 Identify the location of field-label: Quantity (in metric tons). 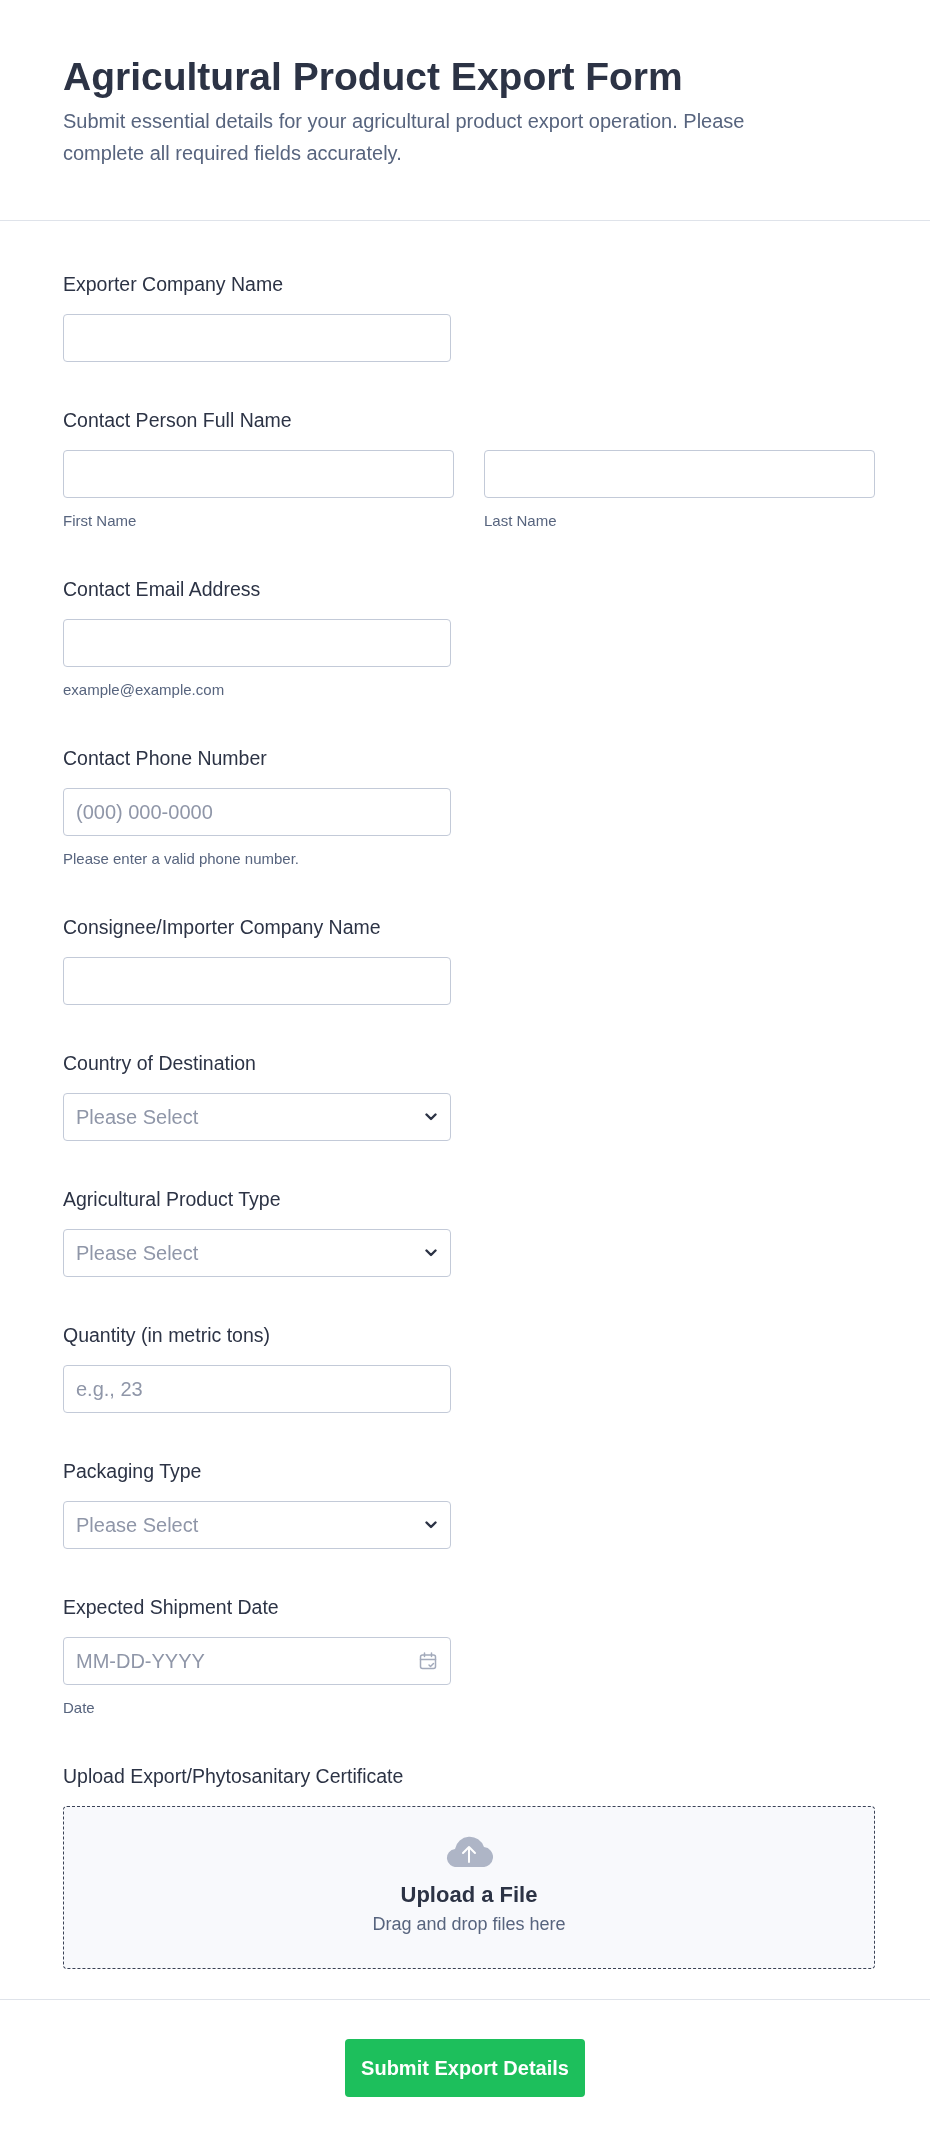
(166, 1335).